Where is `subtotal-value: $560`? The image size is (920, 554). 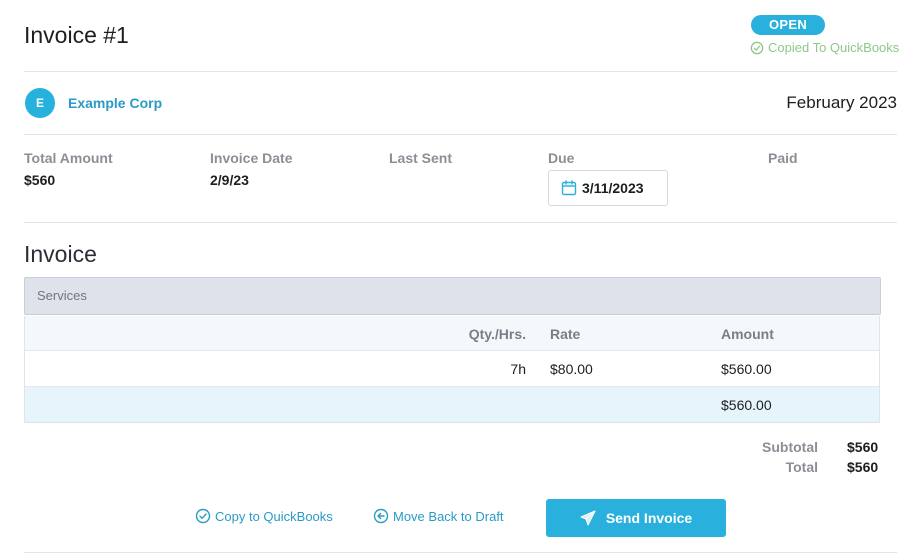 subtotal-value: $560 is located at coordinates (863, 447).